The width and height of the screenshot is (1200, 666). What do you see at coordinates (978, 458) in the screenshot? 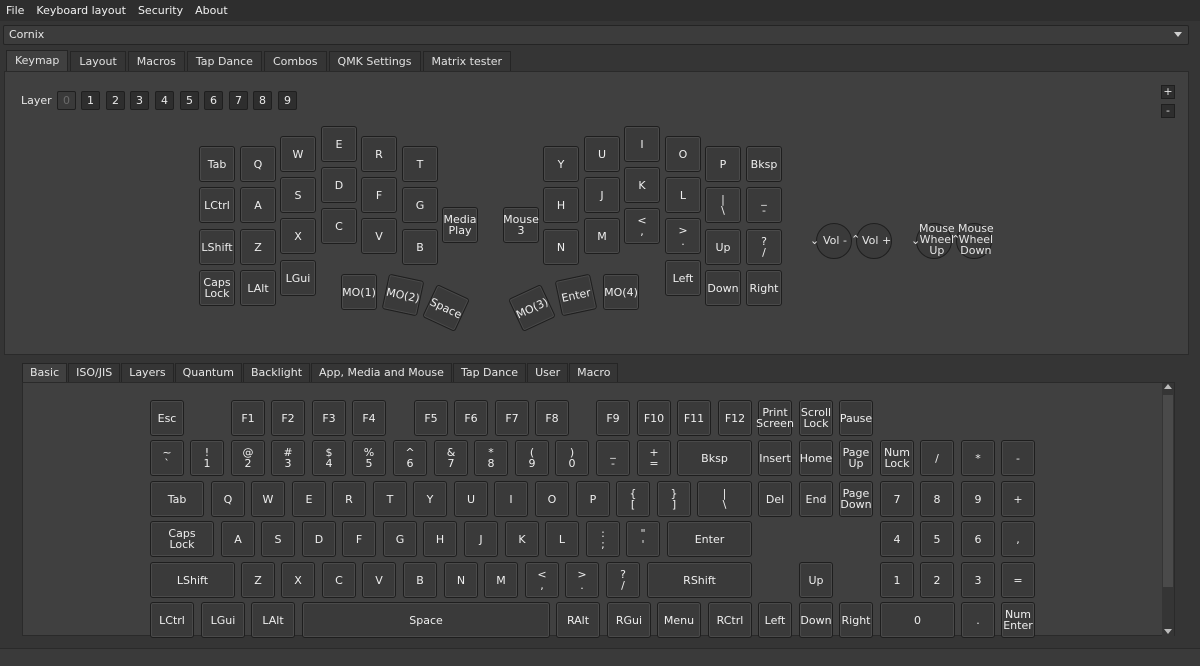
I see `keycode-row1-19: *` at bounding box center [978, 458].